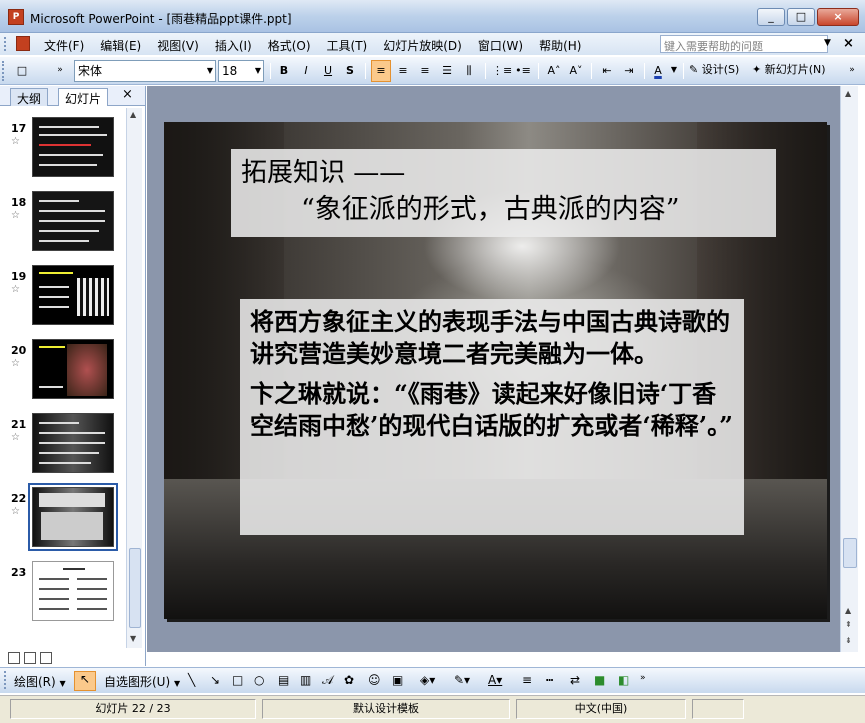 Image resolution: width=865 pixels, height=723 pixels. Describe the element at coordinates (191, 680) in the screenshot. I see `line-tool-icon: ╲` at that location.